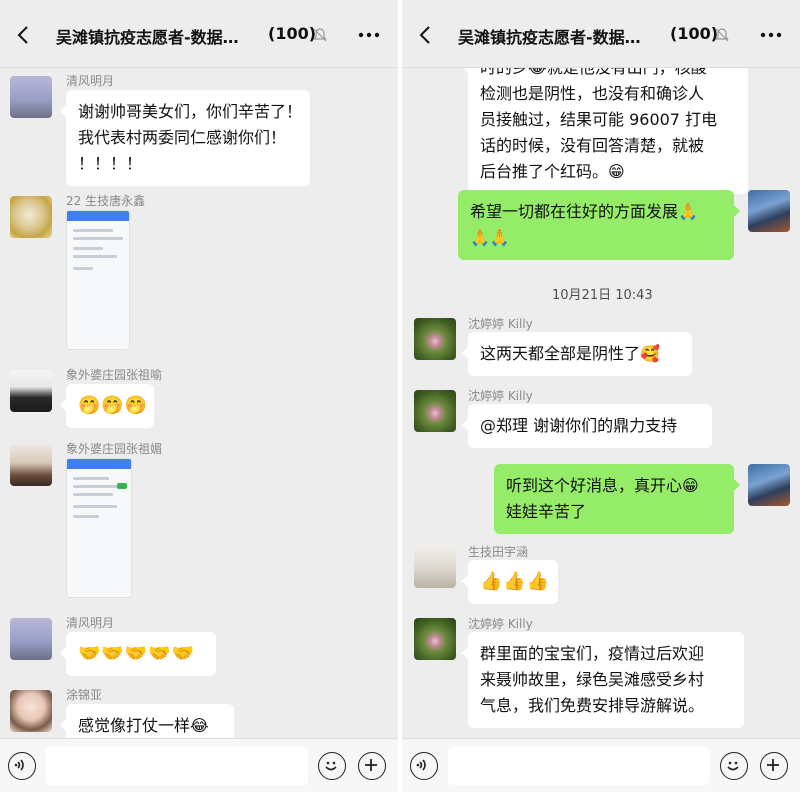 The width and height of the screenshot is (800, 792). Describe the element at coordinates (190, 111) in the screenshot. I see `message-text: 谢谢帅哥美女们，你们辛苦了！` at that location.